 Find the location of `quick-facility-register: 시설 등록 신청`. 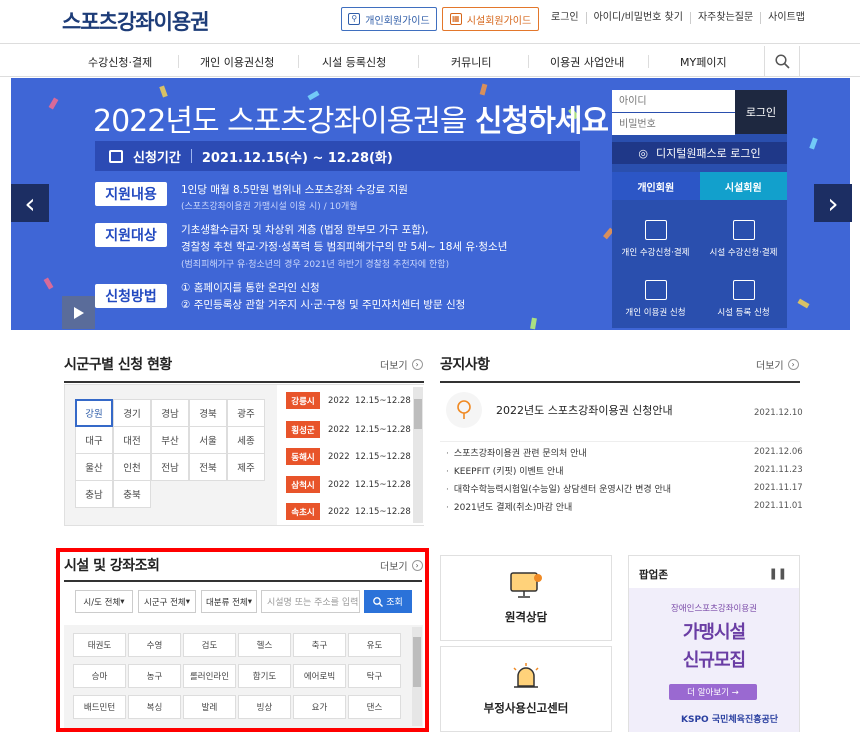

quick-facility-register: 시설 등록 신청 is located at coordinates (743, 295).